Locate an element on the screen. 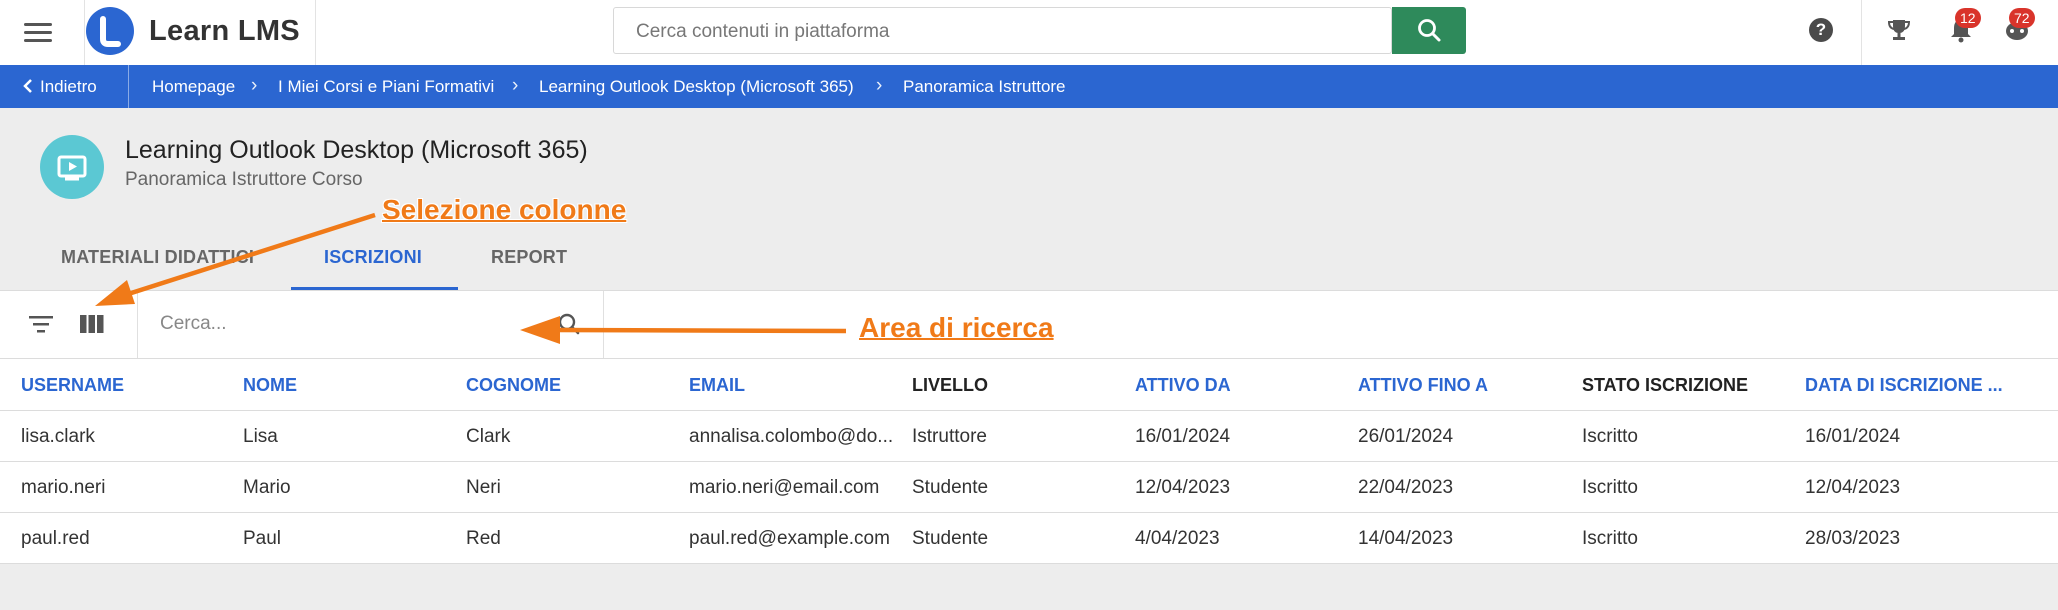 Image resolution: width=2058 pixels, height=610 pixels. cell-nome: Lisa is located at coordinates (260, 436).